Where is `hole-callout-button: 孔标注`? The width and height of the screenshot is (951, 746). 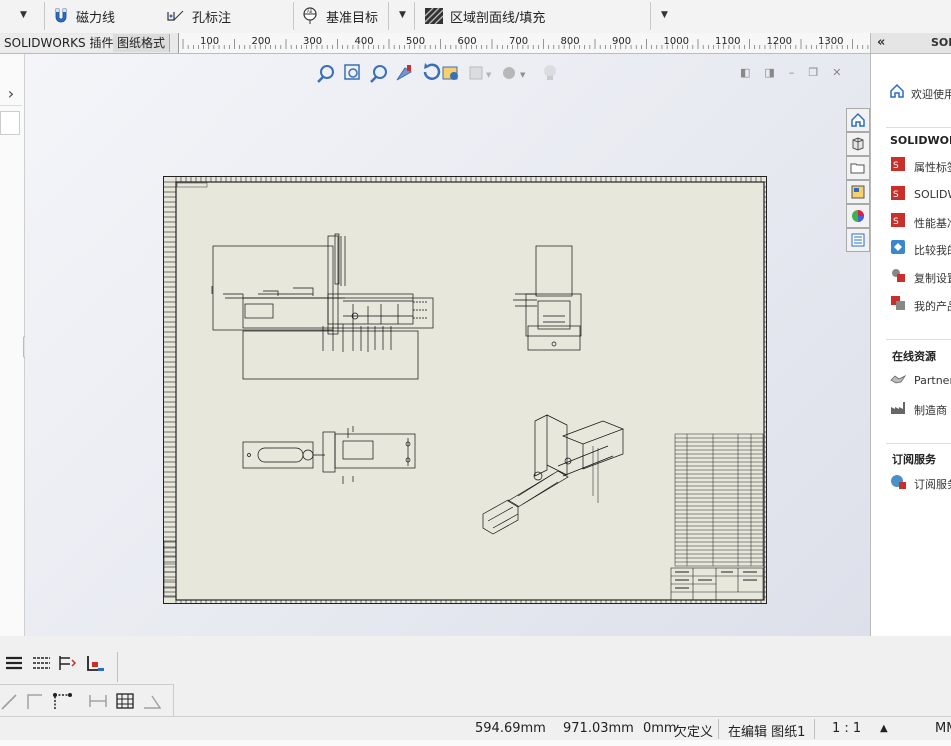
hole-callout-button: 孔标注 is located at coordinates (198, 16).